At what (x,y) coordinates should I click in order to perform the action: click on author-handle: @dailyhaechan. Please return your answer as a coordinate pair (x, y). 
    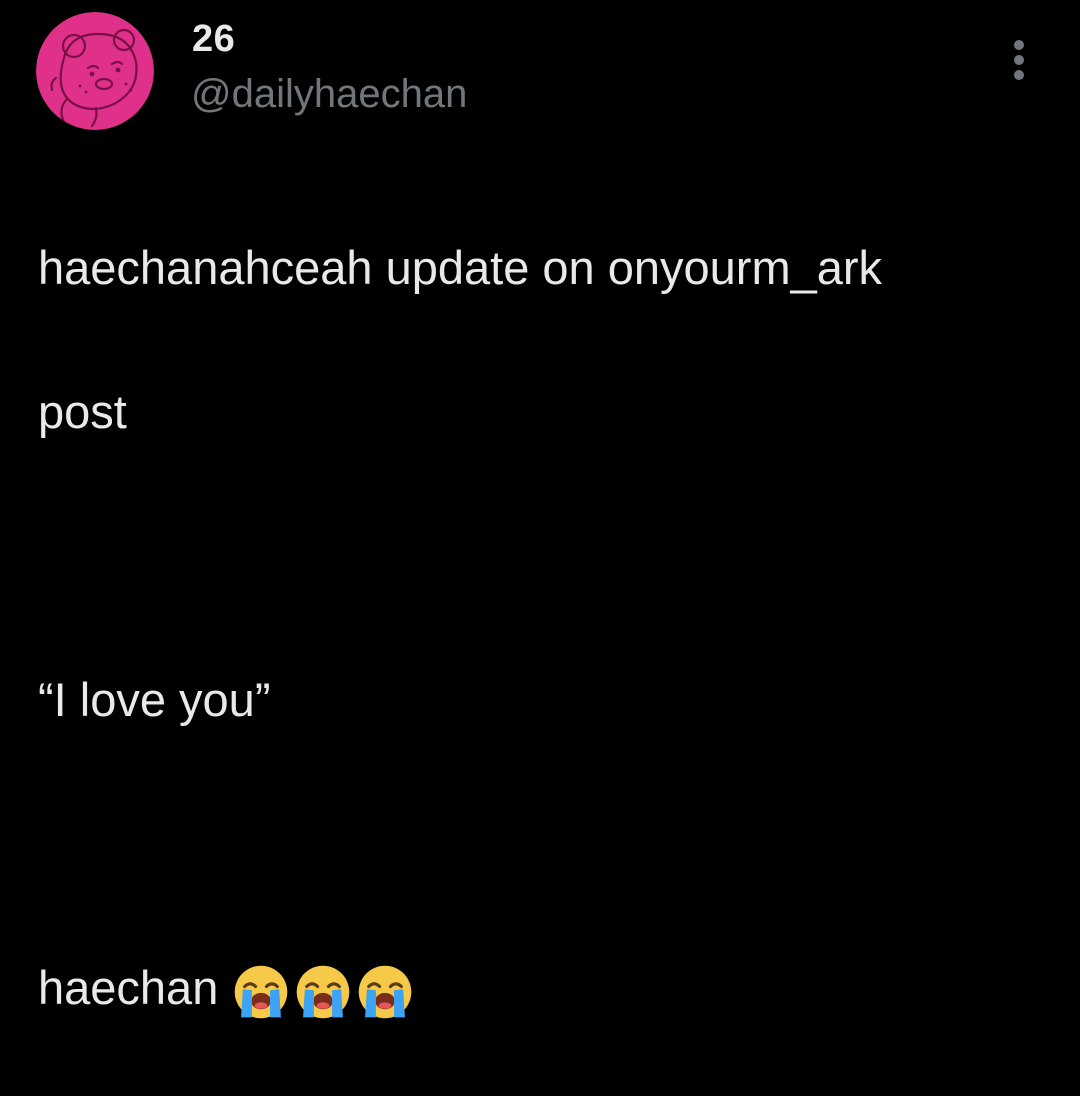
    Looking at the image, I should click on (329, 94).